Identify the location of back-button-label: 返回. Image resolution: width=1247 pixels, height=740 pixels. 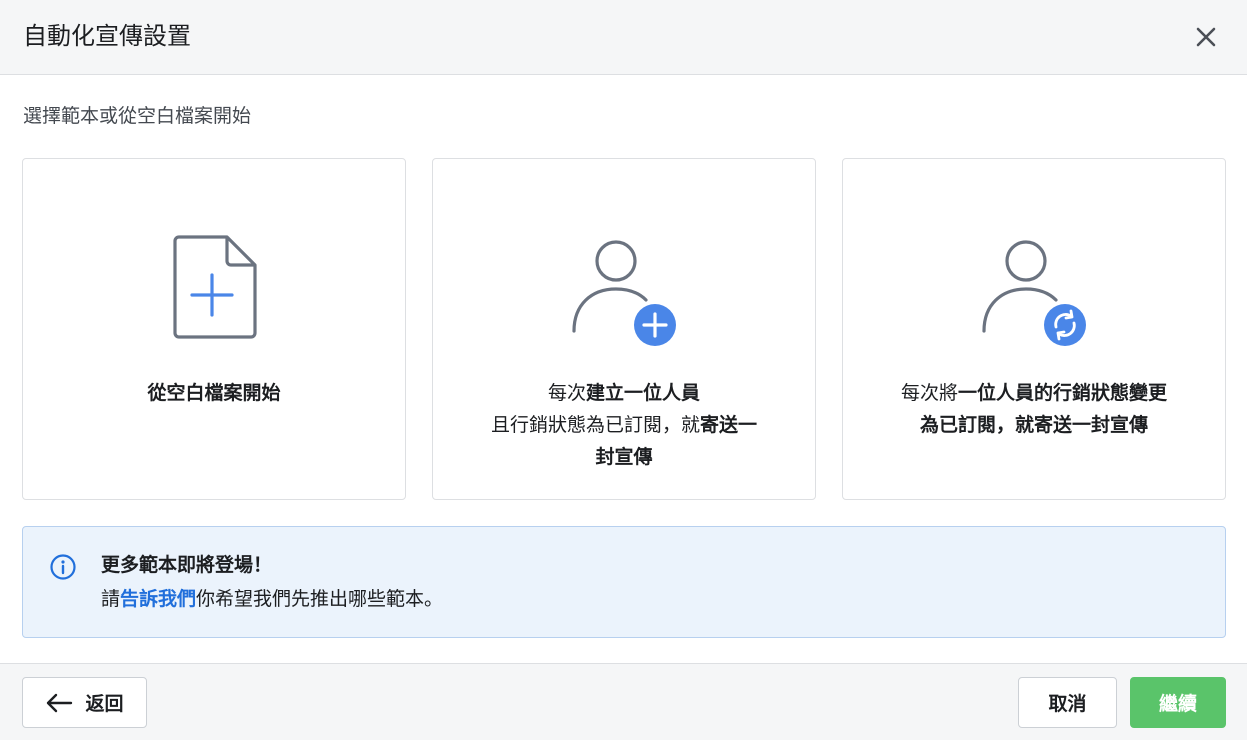
(104, 704).